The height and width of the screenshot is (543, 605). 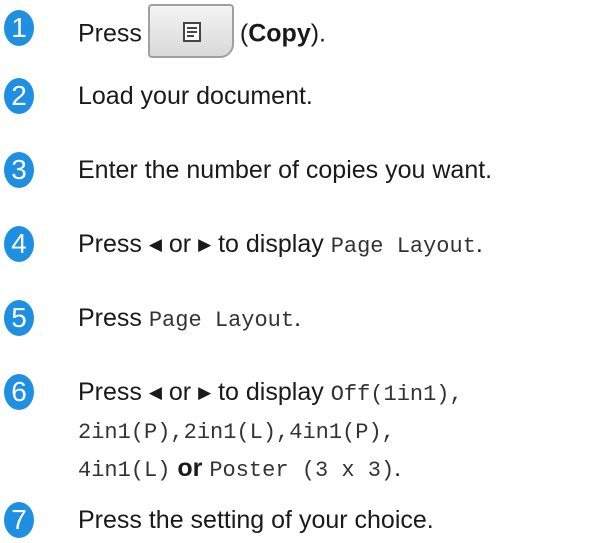 I want to click on step-1-text: Press (Copy)., so click(x=202, y=33).